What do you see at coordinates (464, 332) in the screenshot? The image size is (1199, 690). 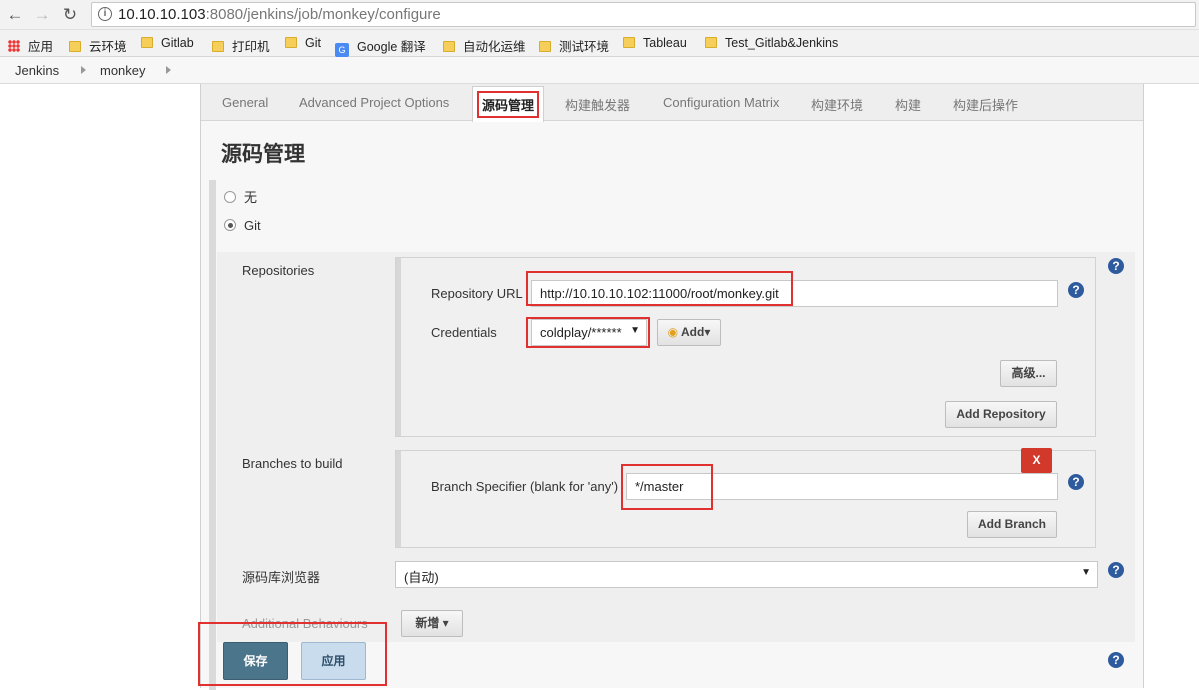 I see `credentials-label: Credentials` at bounding box center [464, 332].